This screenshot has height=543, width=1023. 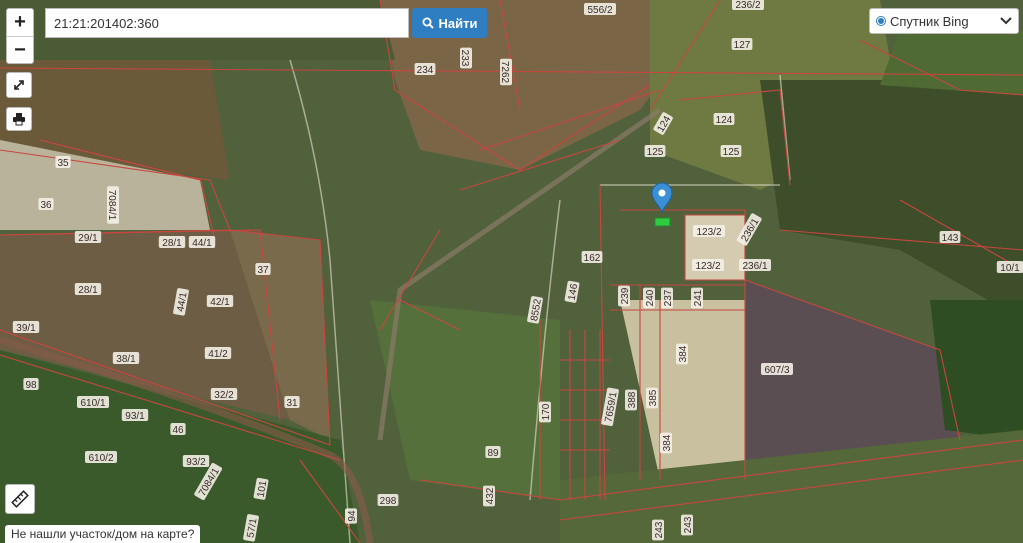 I want to click on parcel-label: 46, so click(x=178, y=429).